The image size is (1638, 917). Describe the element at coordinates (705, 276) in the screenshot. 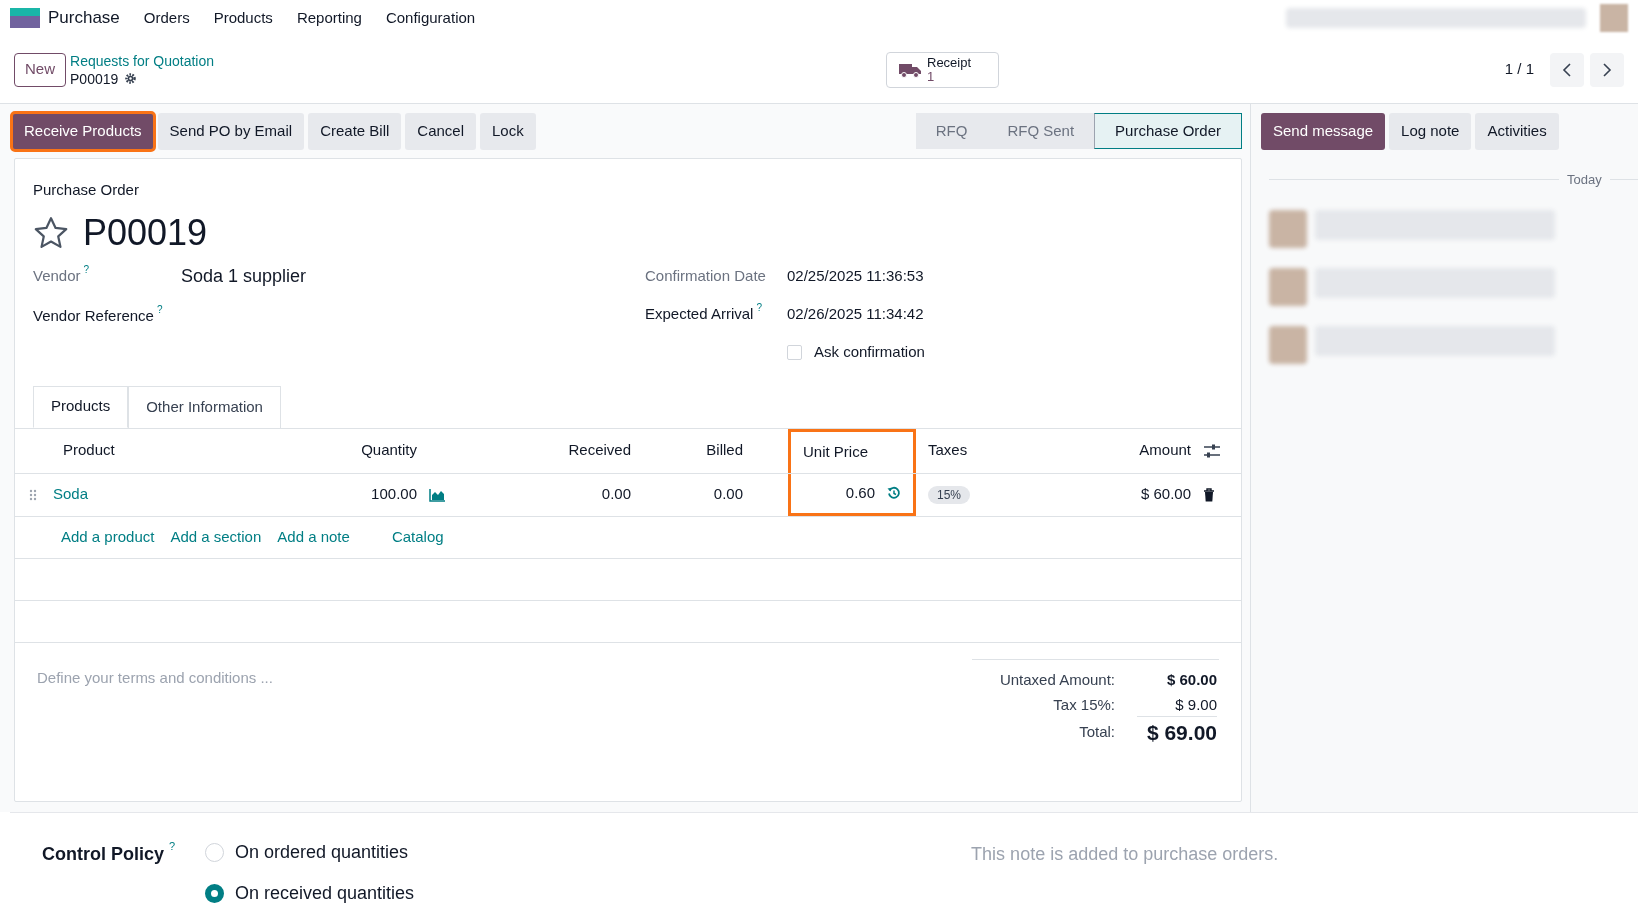

I see `field-label: Confirmation Date` at that location.